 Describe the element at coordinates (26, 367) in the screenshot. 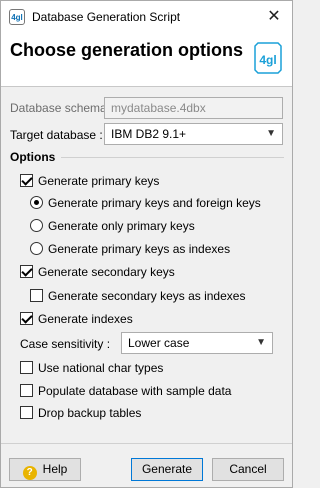

I see `use-national-checkbox` at that location.